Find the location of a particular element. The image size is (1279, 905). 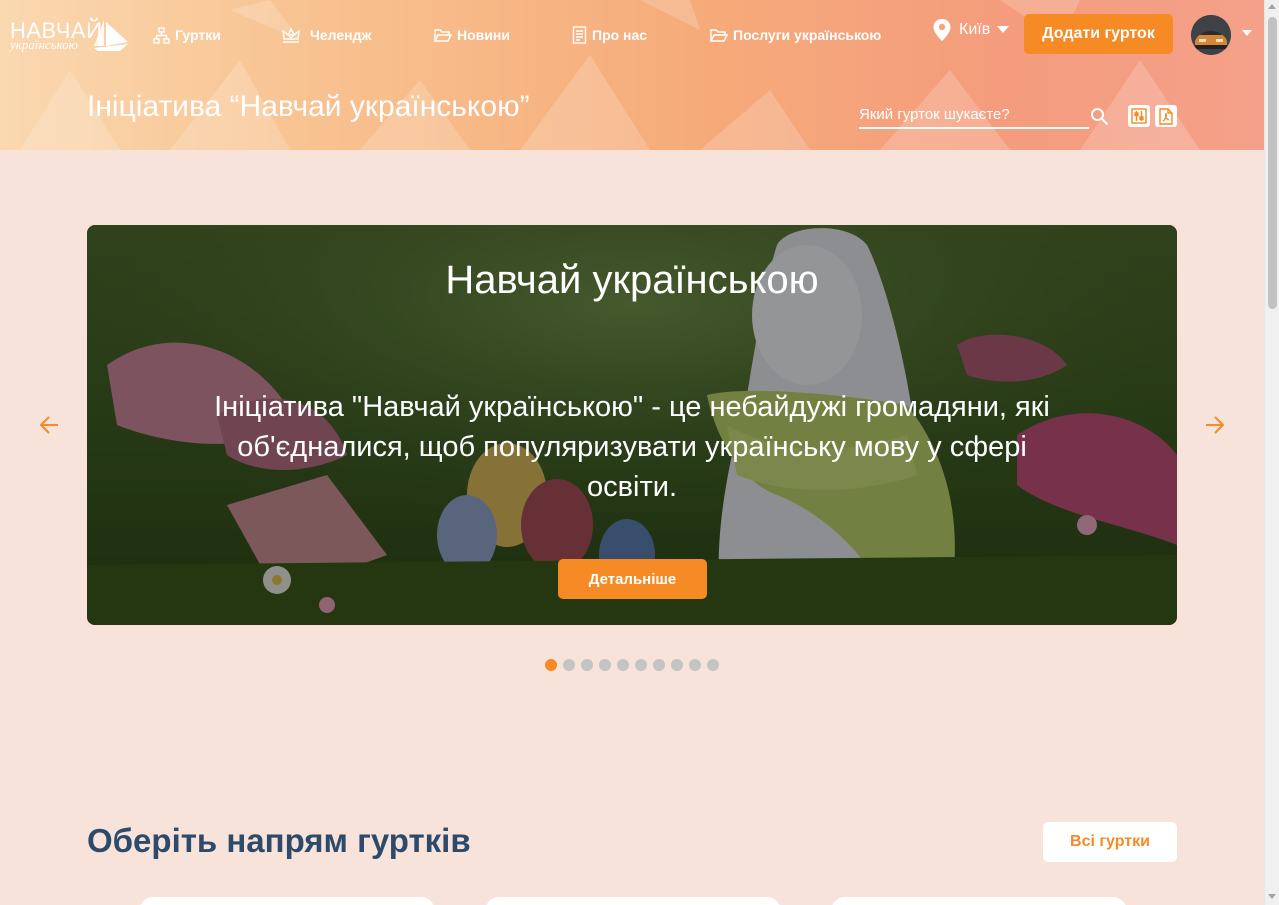

document-icon is located at coordinates (579, 35).